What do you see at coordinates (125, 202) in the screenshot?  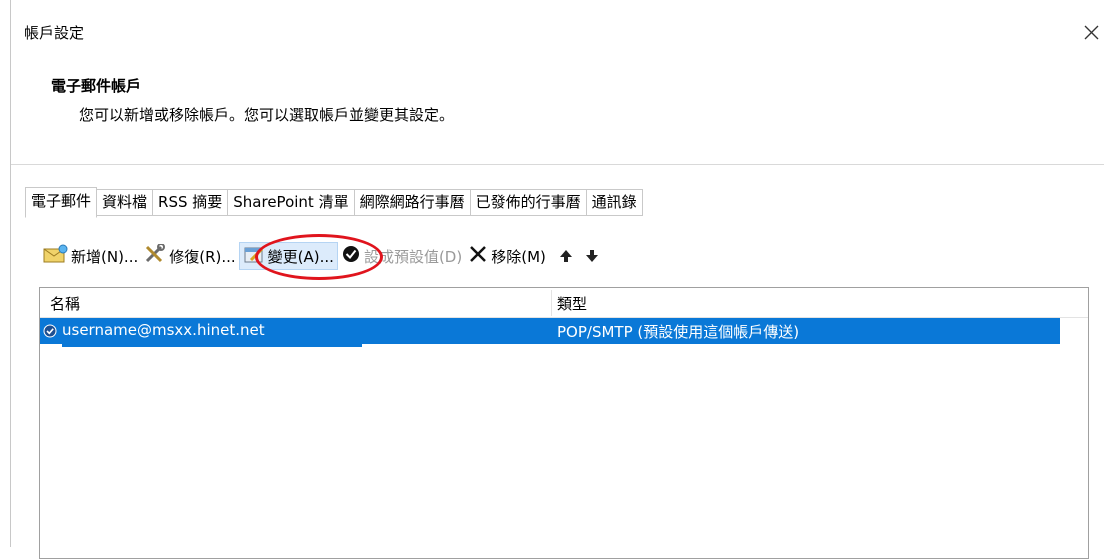 I see `tab-data-files: 資料檔` at bounding box center [125, 202].